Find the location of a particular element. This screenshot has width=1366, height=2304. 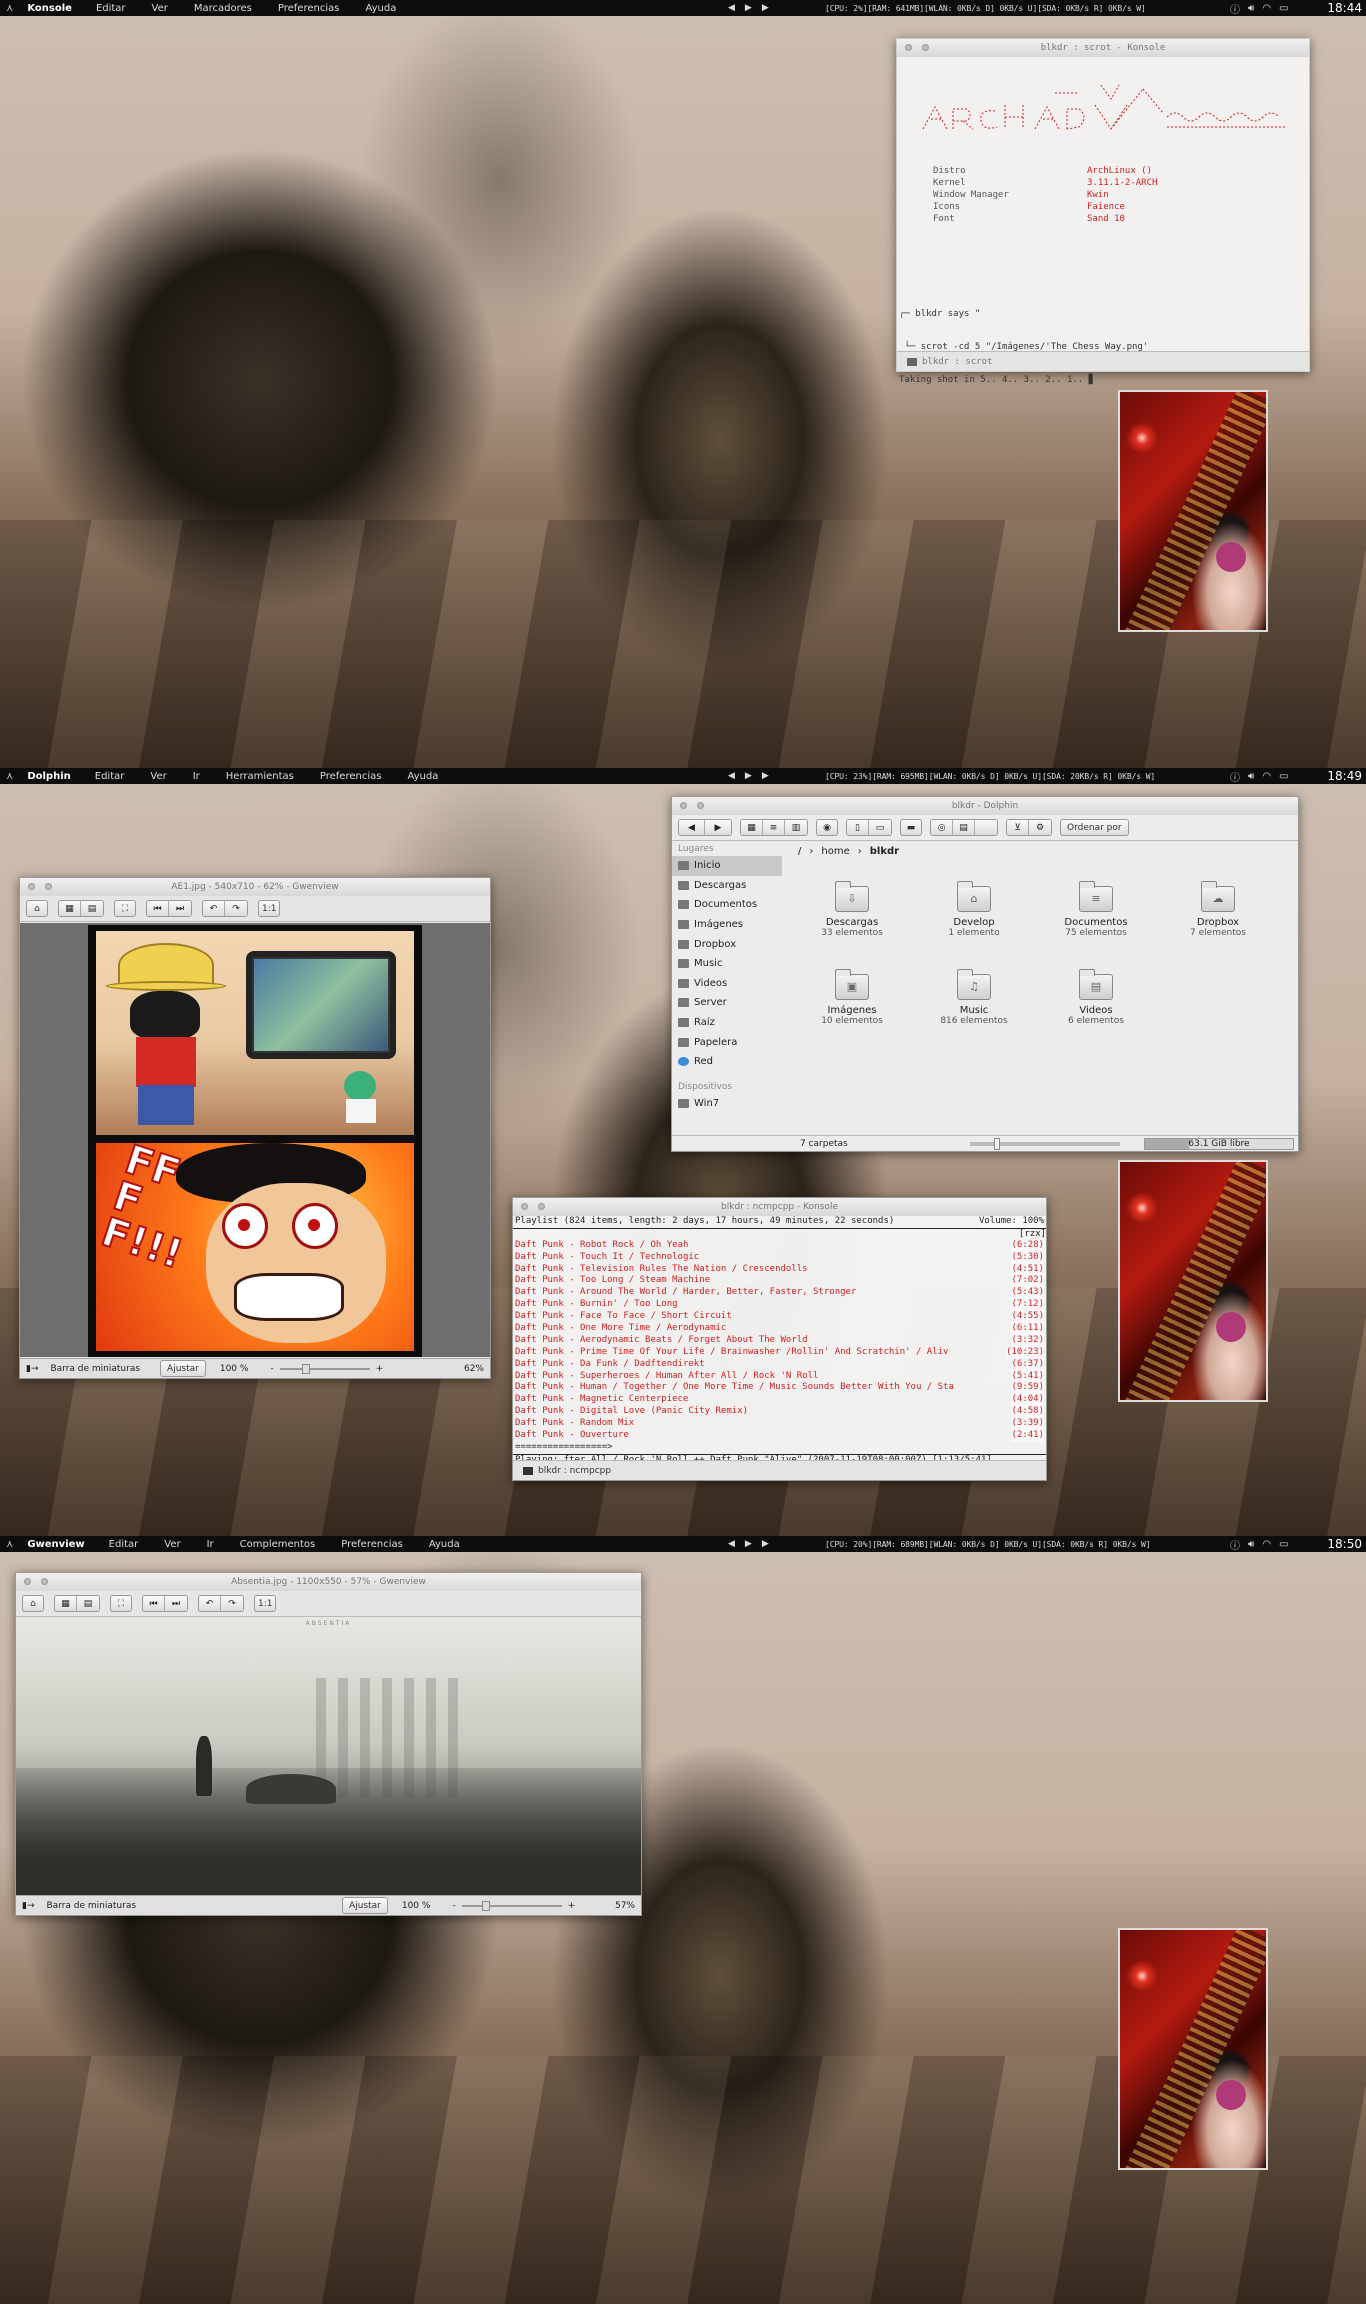

menu-herramientas: Herramientas is located at coordinates (260, 776).